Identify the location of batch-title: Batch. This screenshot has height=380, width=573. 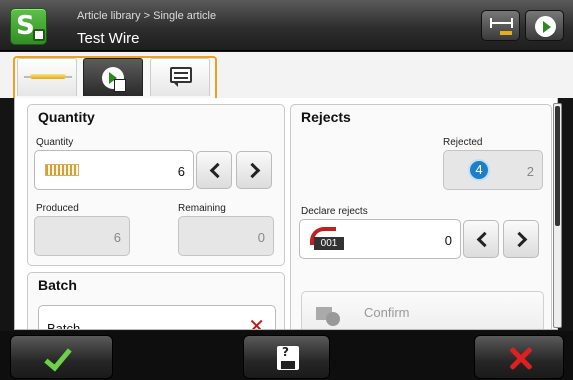
(57, 285).